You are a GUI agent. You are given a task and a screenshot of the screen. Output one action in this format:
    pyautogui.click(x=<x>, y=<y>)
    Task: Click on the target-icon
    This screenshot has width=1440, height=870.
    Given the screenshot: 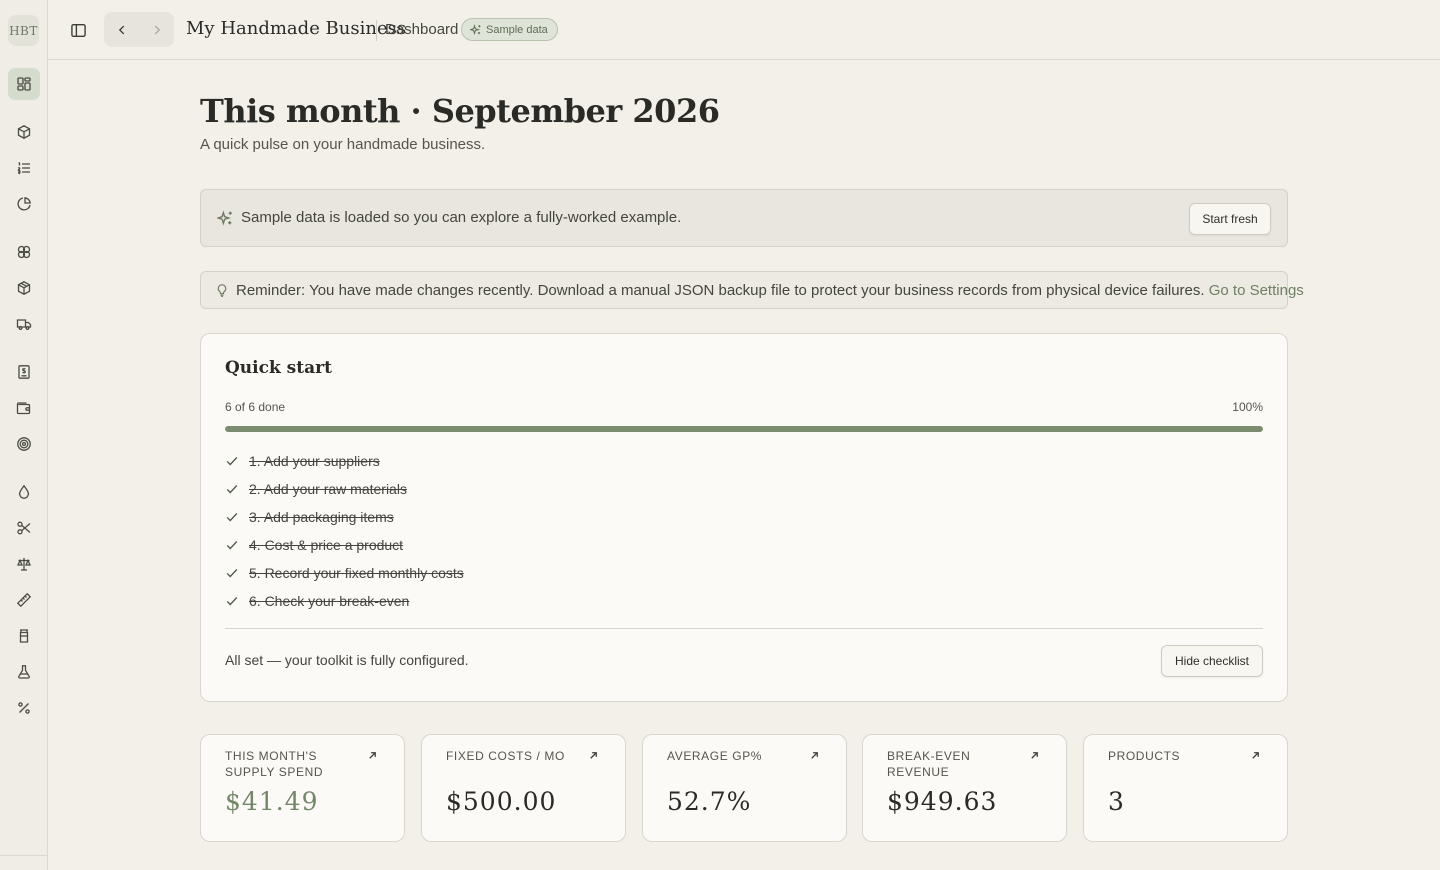 What is the action you would take?
    pyautogui.click(x=24, y=444)
    